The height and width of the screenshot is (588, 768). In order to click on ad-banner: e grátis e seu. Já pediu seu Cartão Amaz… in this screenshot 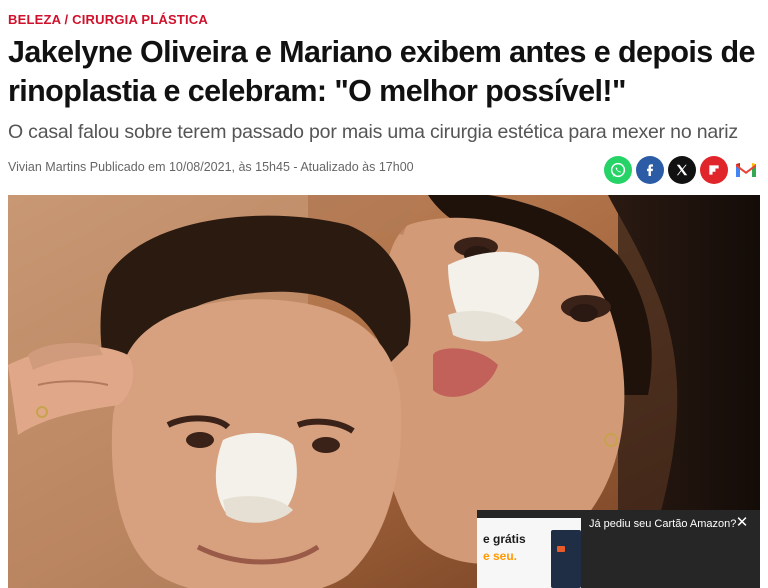, I will do `click(618, 549)`.